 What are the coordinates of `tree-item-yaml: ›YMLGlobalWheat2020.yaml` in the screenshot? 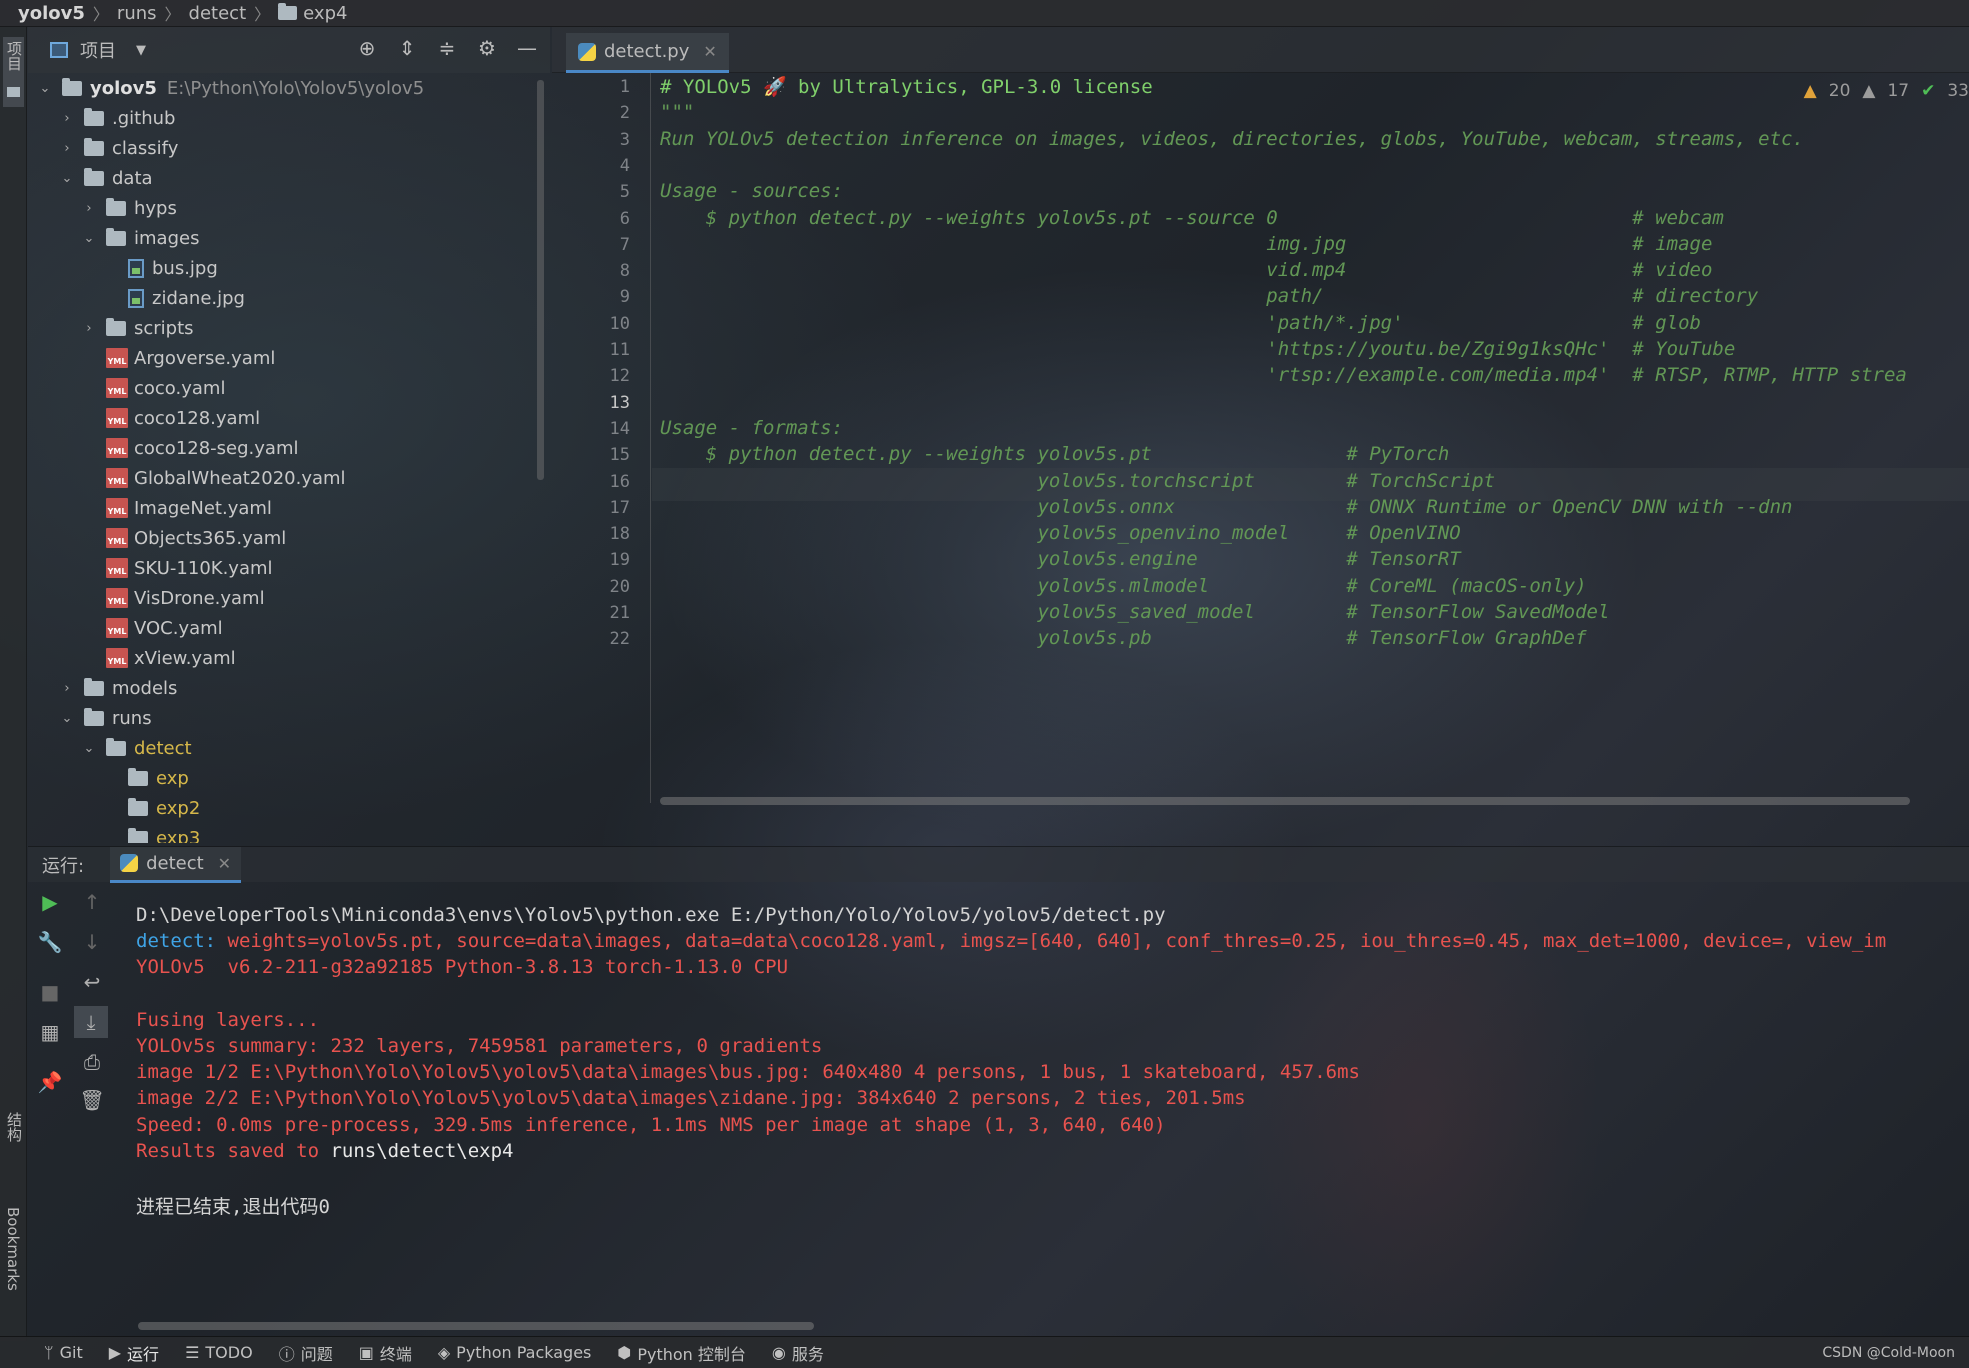 It's located at (289, 478).